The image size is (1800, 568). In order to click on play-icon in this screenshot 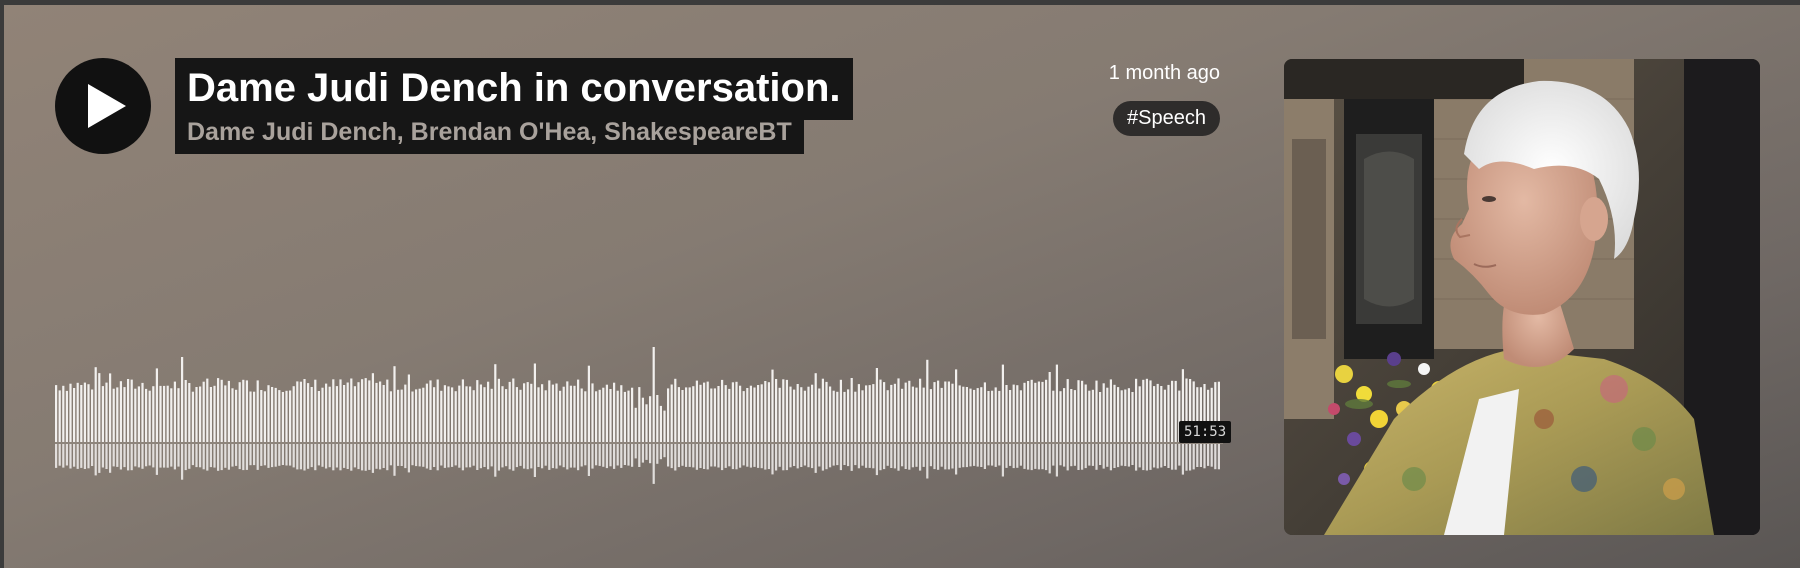, I will do `click(107, 106)`.